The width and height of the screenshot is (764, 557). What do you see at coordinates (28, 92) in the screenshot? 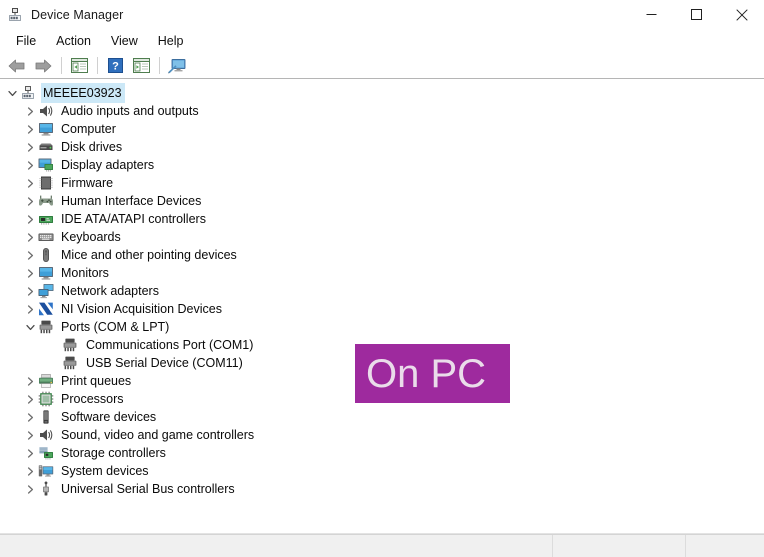
I see `computer-node-icon` at bounding box center [28, 92].